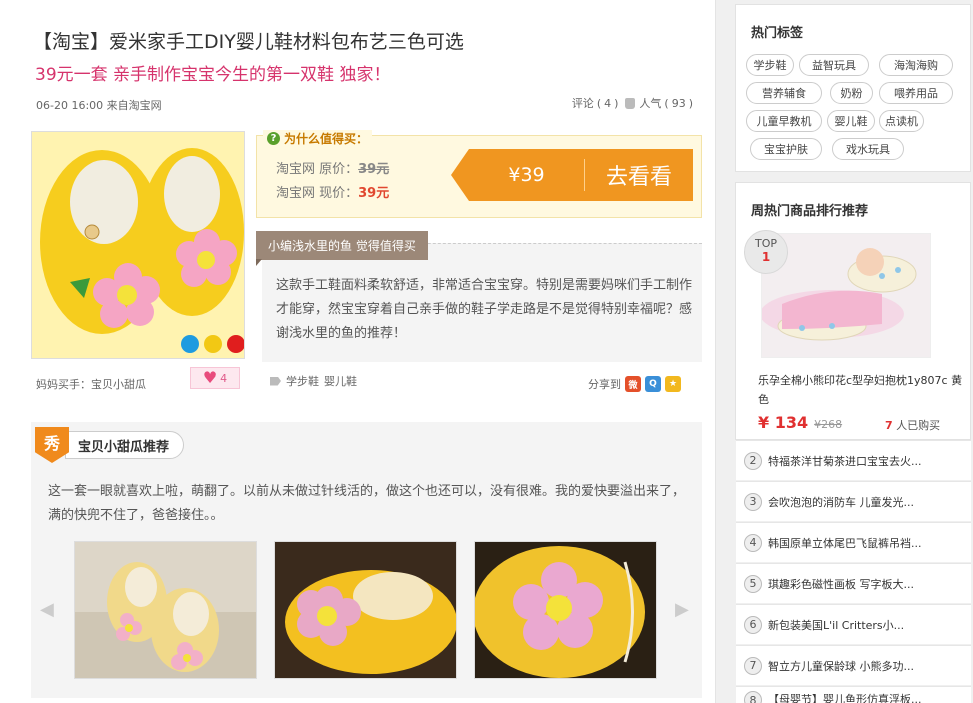  I want to click on top-product-name: 乐孕全棉小熊印花c型孕妇抱枕1y807c 黄色, so click(860, 390).